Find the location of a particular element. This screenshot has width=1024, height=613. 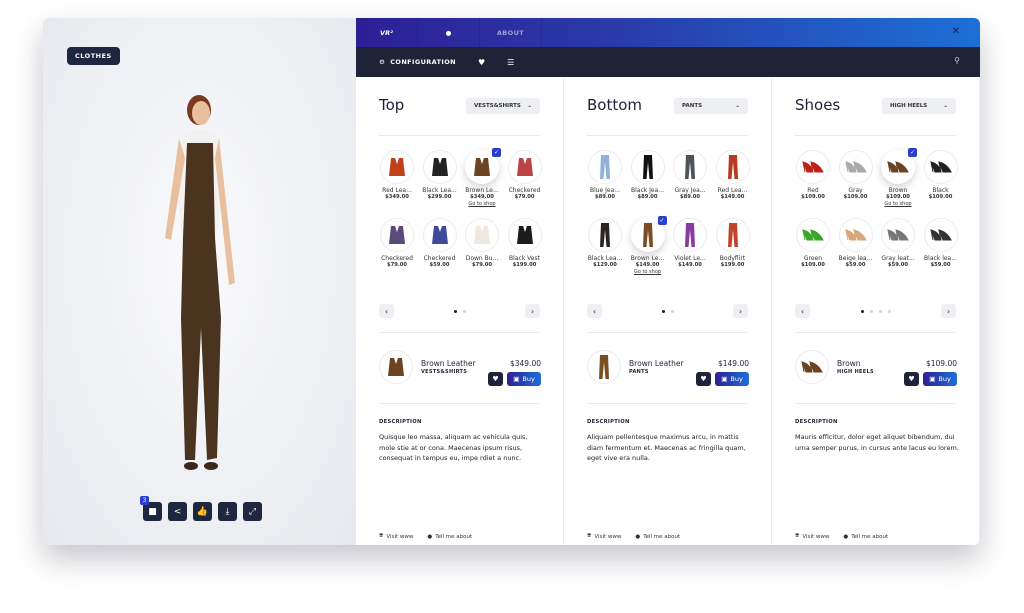

product-item: Gray Jea... $89.00 is located at coordinates (690, 175).